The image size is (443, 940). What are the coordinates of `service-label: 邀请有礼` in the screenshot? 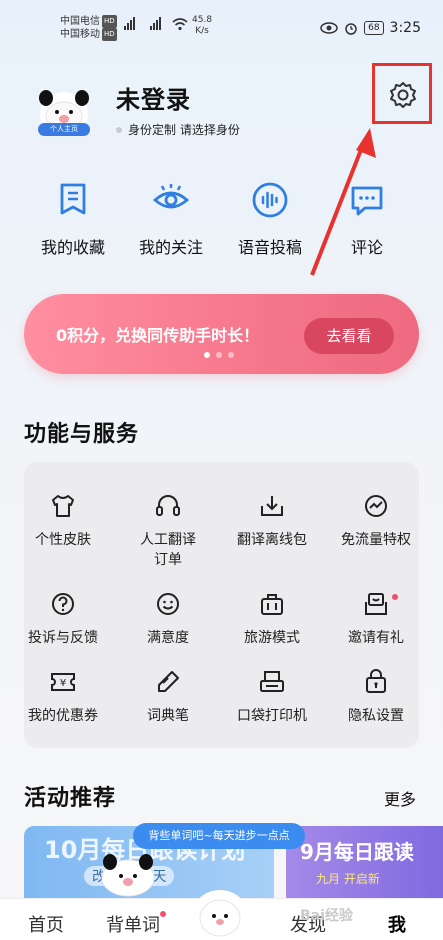 It's located at (376, 638).